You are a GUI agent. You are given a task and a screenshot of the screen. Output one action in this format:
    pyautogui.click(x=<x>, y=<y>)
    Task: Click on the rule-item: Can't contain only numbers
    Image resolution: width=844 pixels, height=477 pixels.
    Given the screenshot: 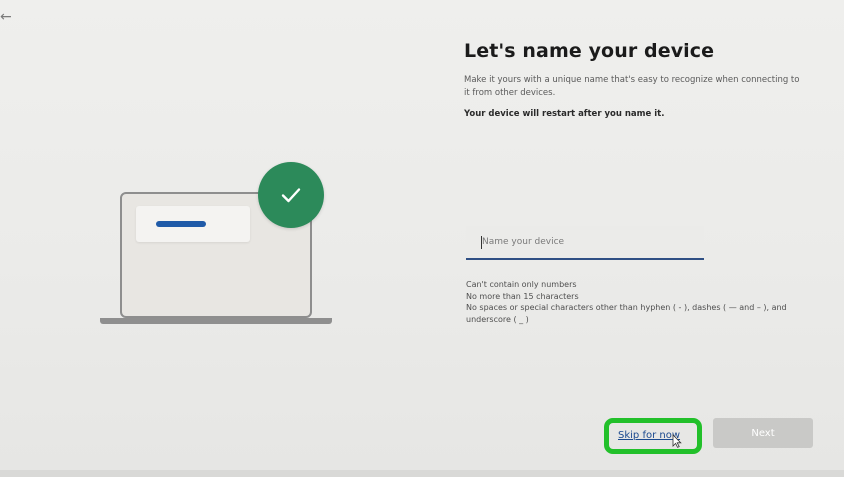 What is the action you would take?
    pyautogui.click(x=521, y=284)
    